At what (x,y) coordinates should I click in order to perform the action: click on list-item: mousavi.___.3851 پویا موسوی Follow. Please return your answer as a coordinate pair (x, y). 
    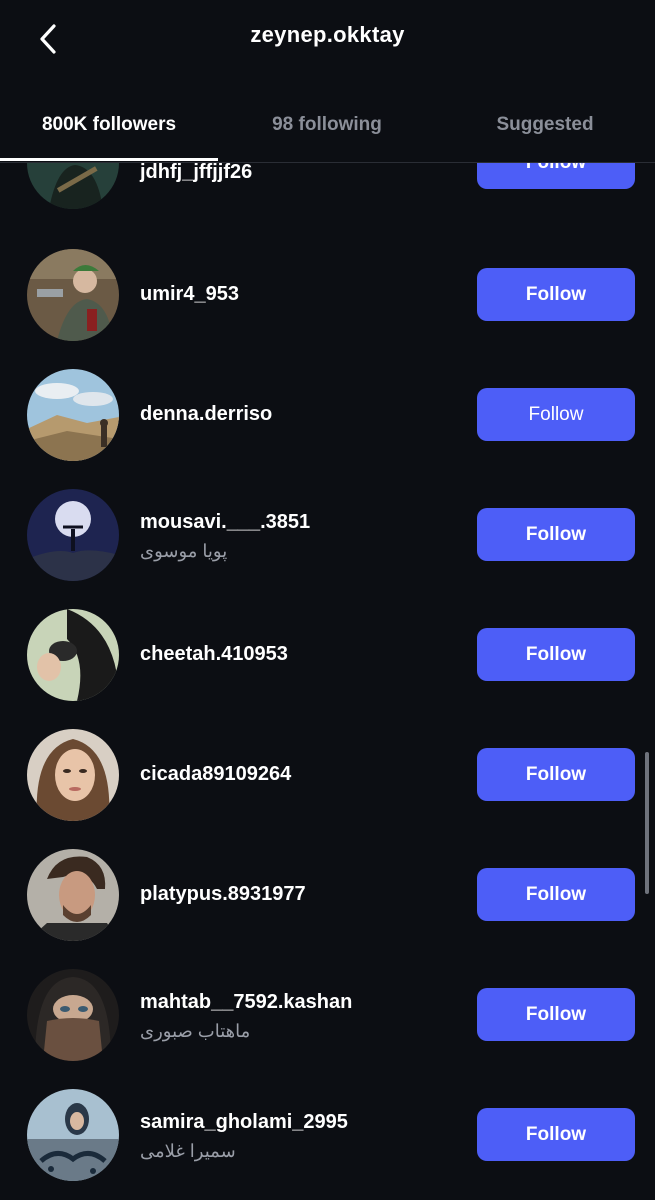
    Looking at the image, I should click on (327, 536).